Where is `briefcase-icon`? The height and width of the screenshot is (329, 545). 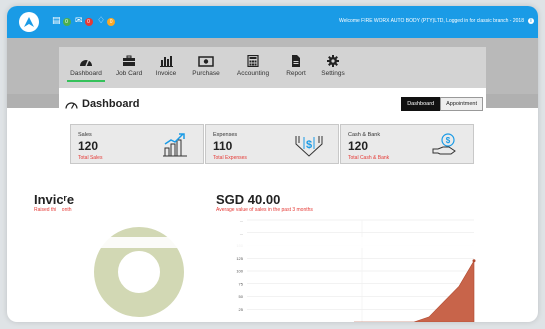 briefcase-icon is located at coordinates (129, 60).